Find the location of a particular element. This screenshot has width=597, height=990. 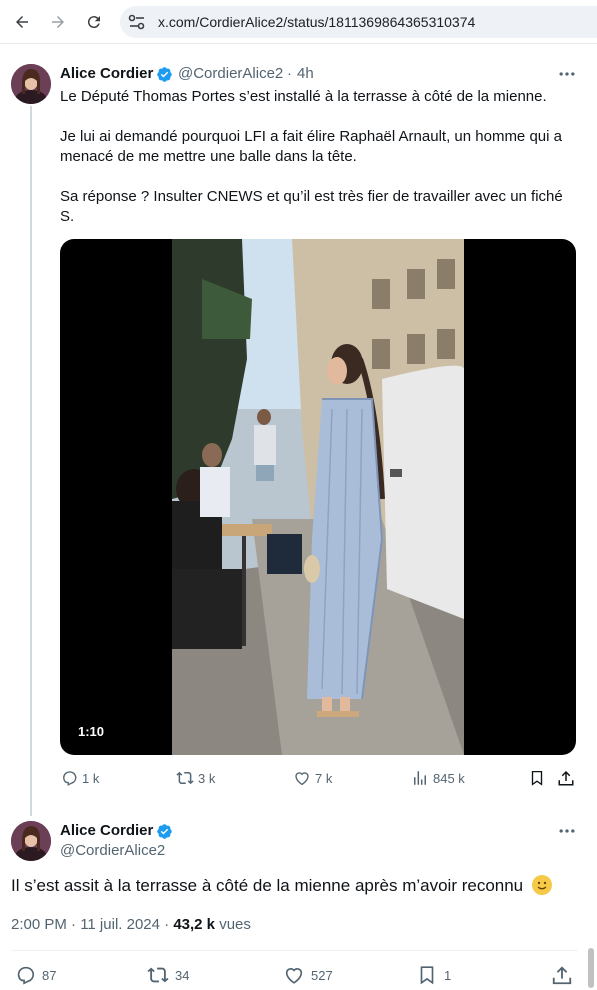

reply-count: 87 is located at coordinates (49, 975).